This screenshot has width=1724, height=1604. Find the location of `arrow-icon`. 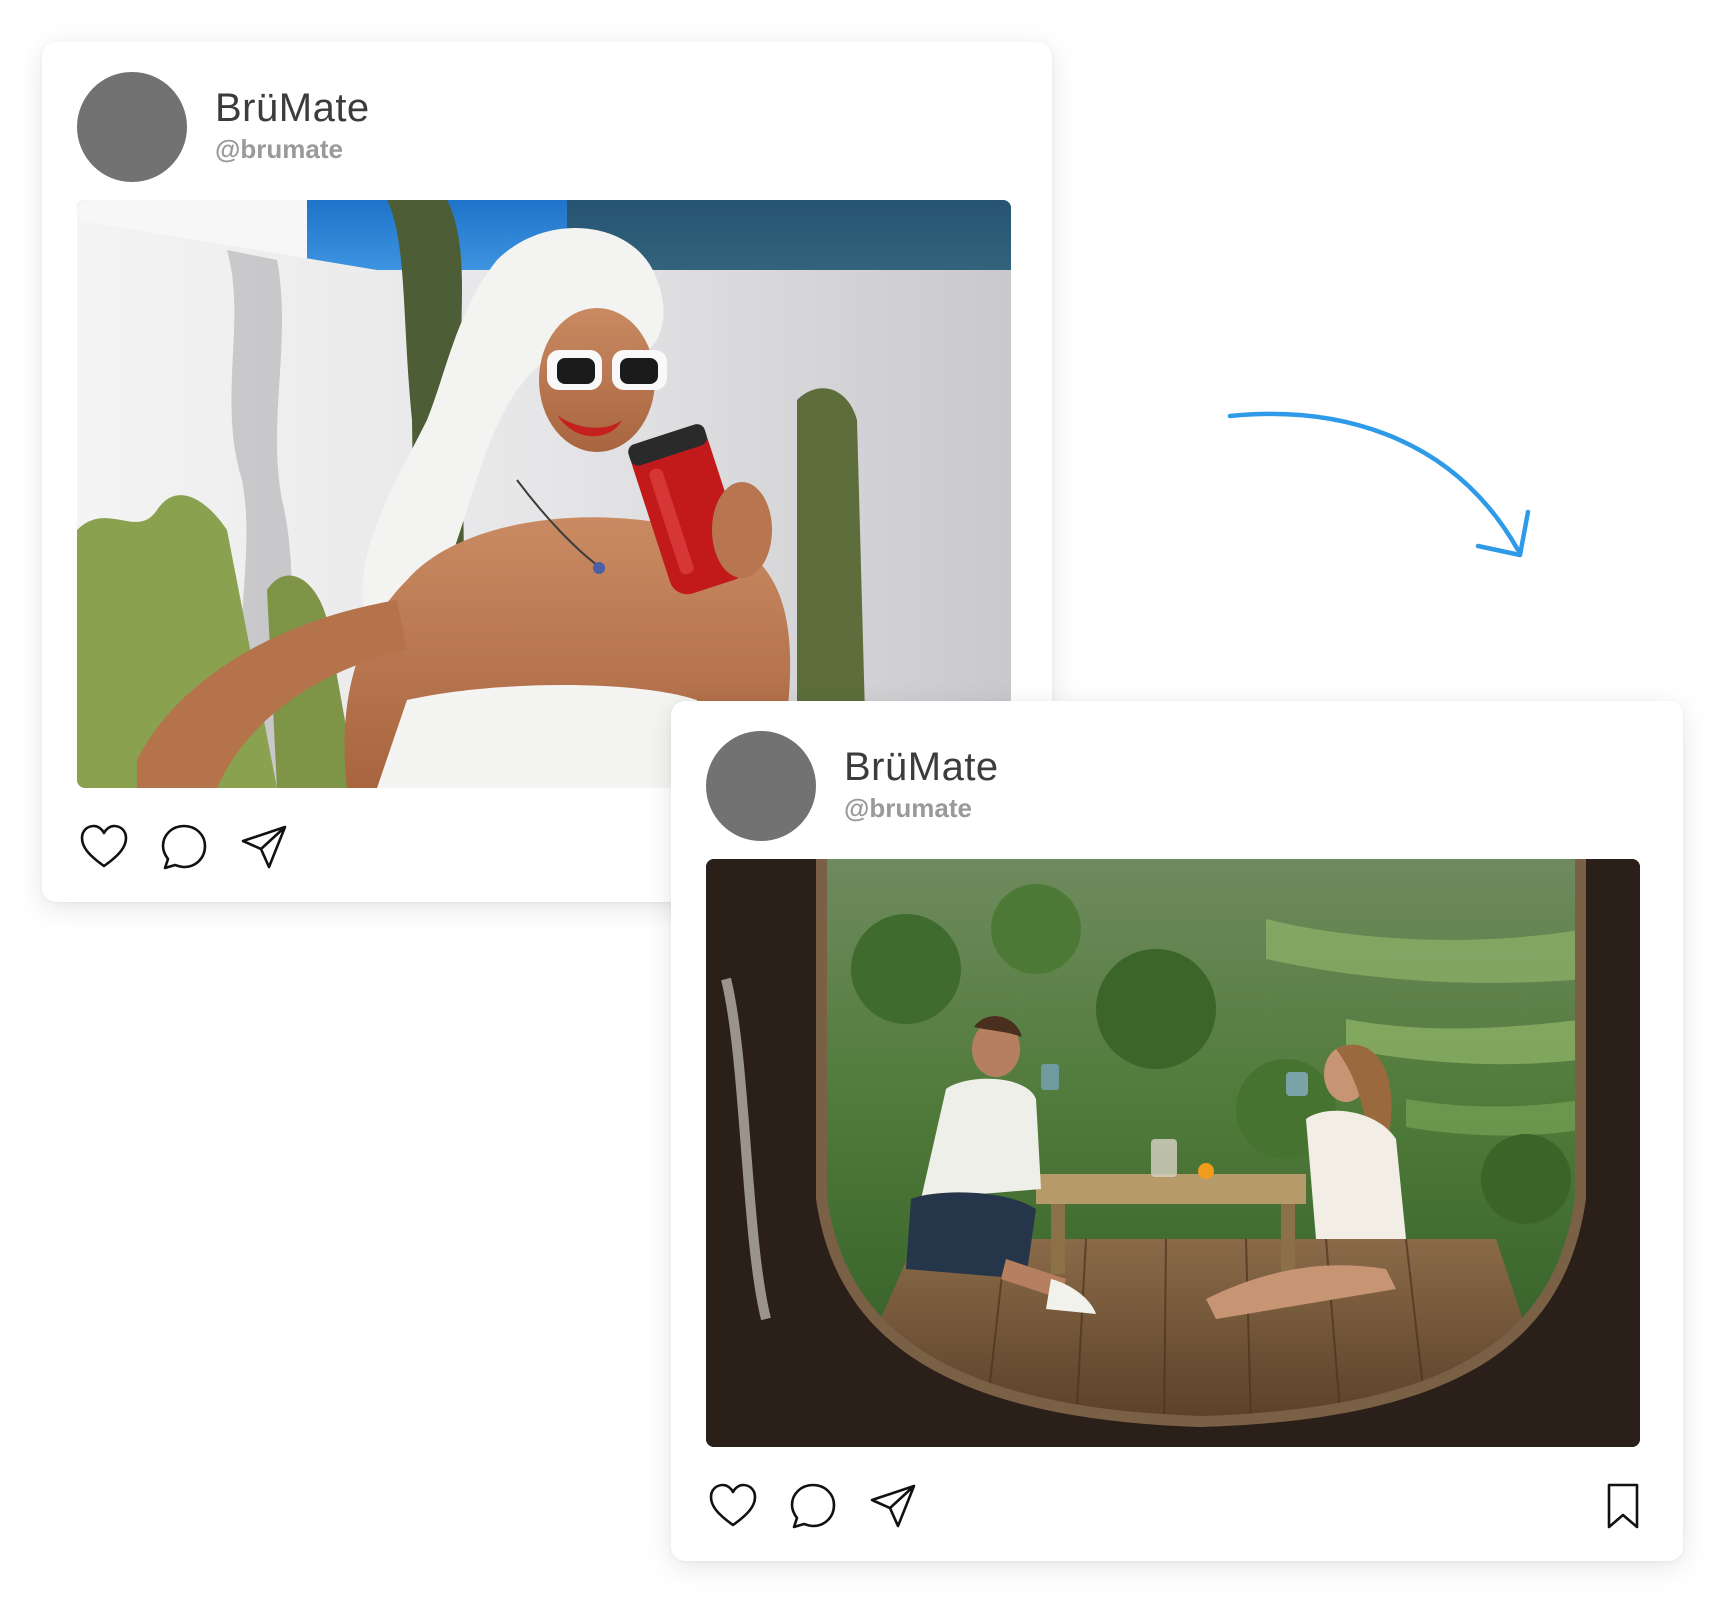

arrow-icon is located at coordinates (1379, 484).